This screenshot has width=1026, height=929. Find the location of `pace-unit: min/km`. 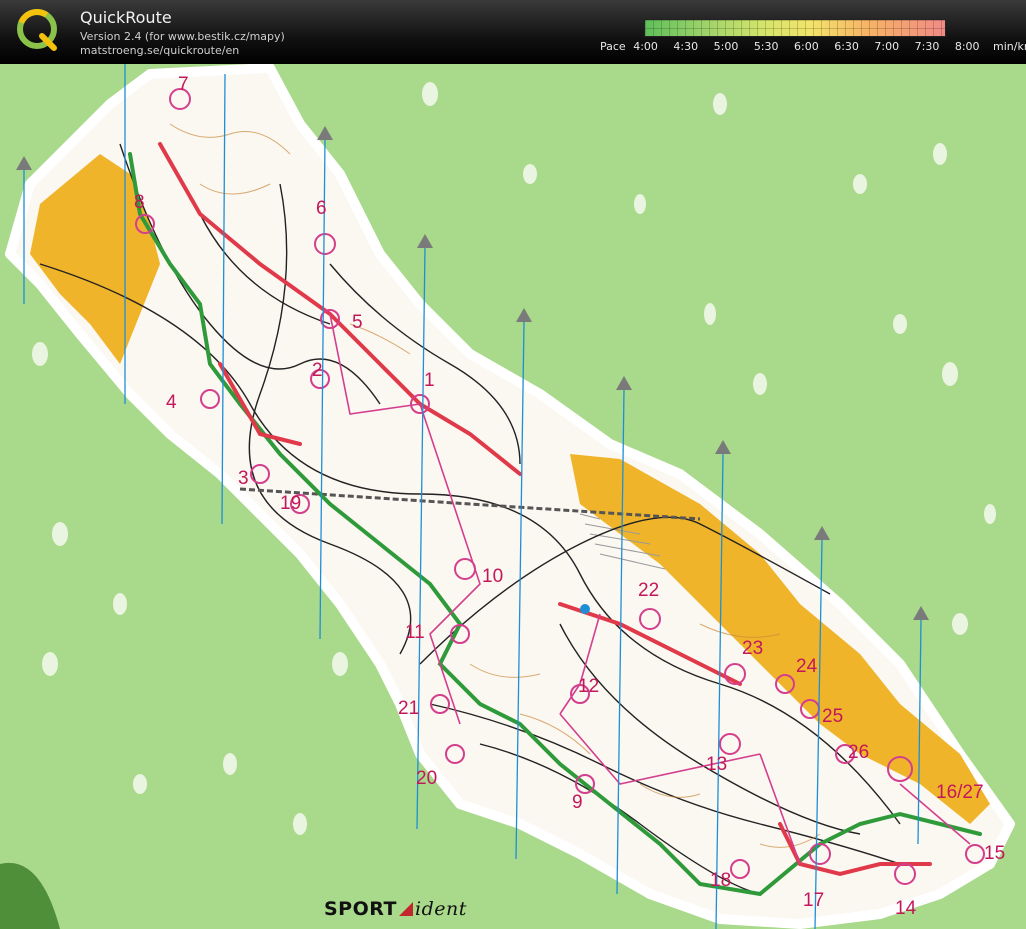

pace-unit: min/km is located at coordinates (1009, 46).